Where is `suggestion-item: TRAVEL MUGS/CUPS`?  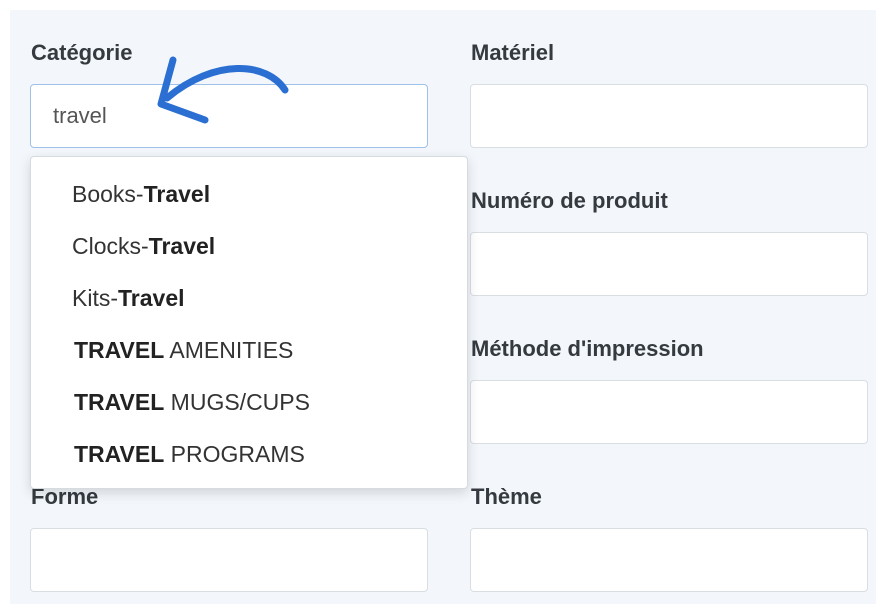 suggestion-item: TRAVEL MUGS/CUPS is located at coordinates (192, 402).